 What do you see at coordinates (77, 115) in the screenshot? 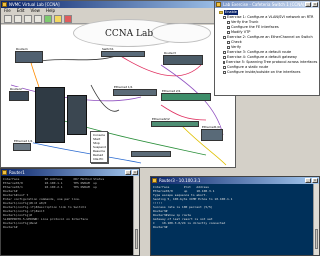
I see `chassis-module` at bounding box center [77, 115].